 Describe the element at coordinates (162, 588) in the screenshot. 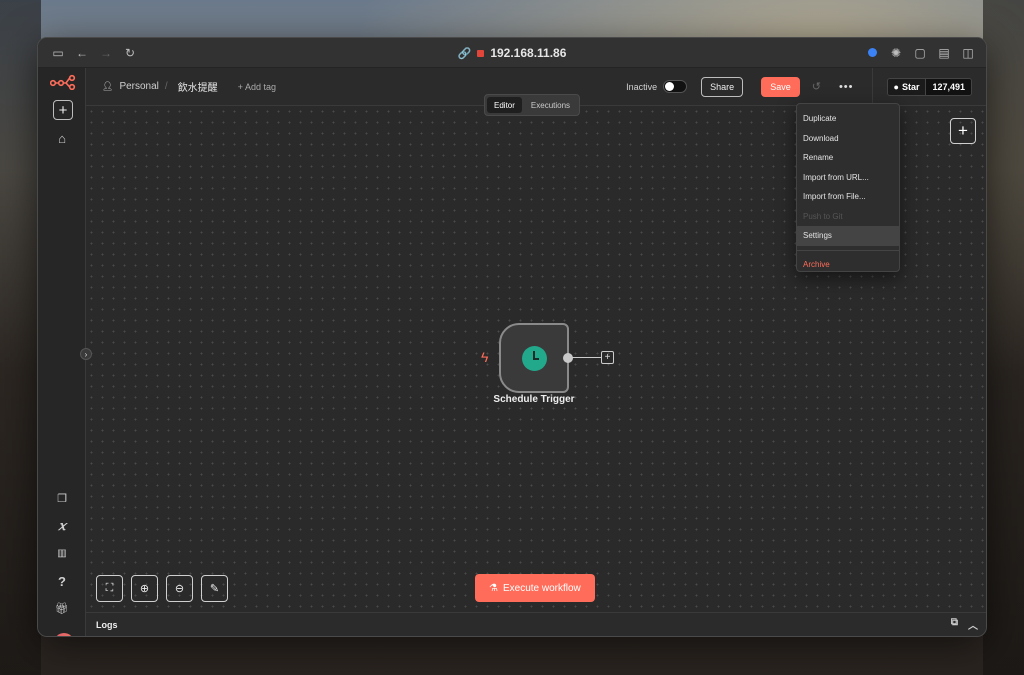

I see `canvas-controls: ⛶ ⊕ ⊖ ✎` at that location.